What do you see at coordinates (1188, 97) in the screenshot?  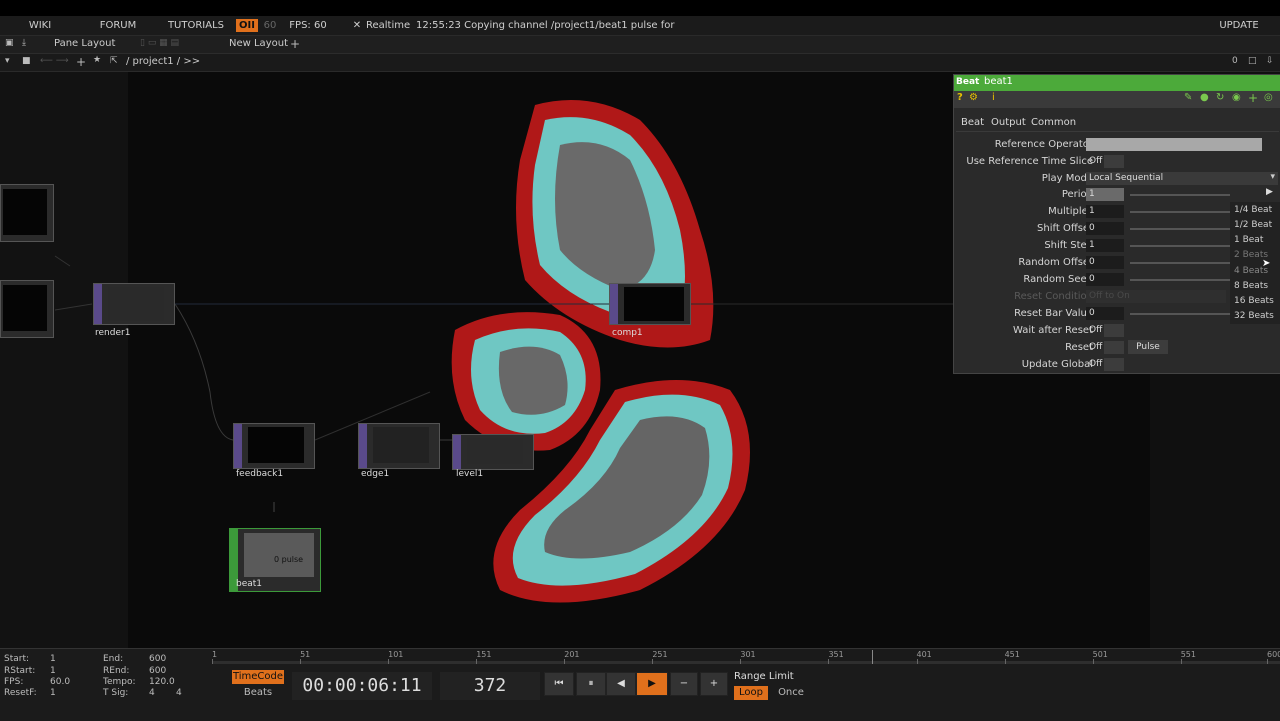 I see `edit-icon: ✎` at bounding box center [1188, 97].